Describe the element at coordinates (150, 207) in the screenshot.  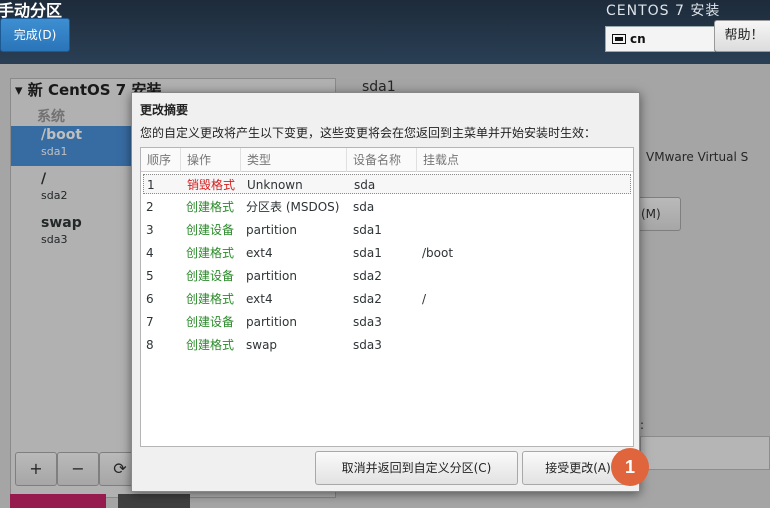
I see `cell-order: 2` at that location.